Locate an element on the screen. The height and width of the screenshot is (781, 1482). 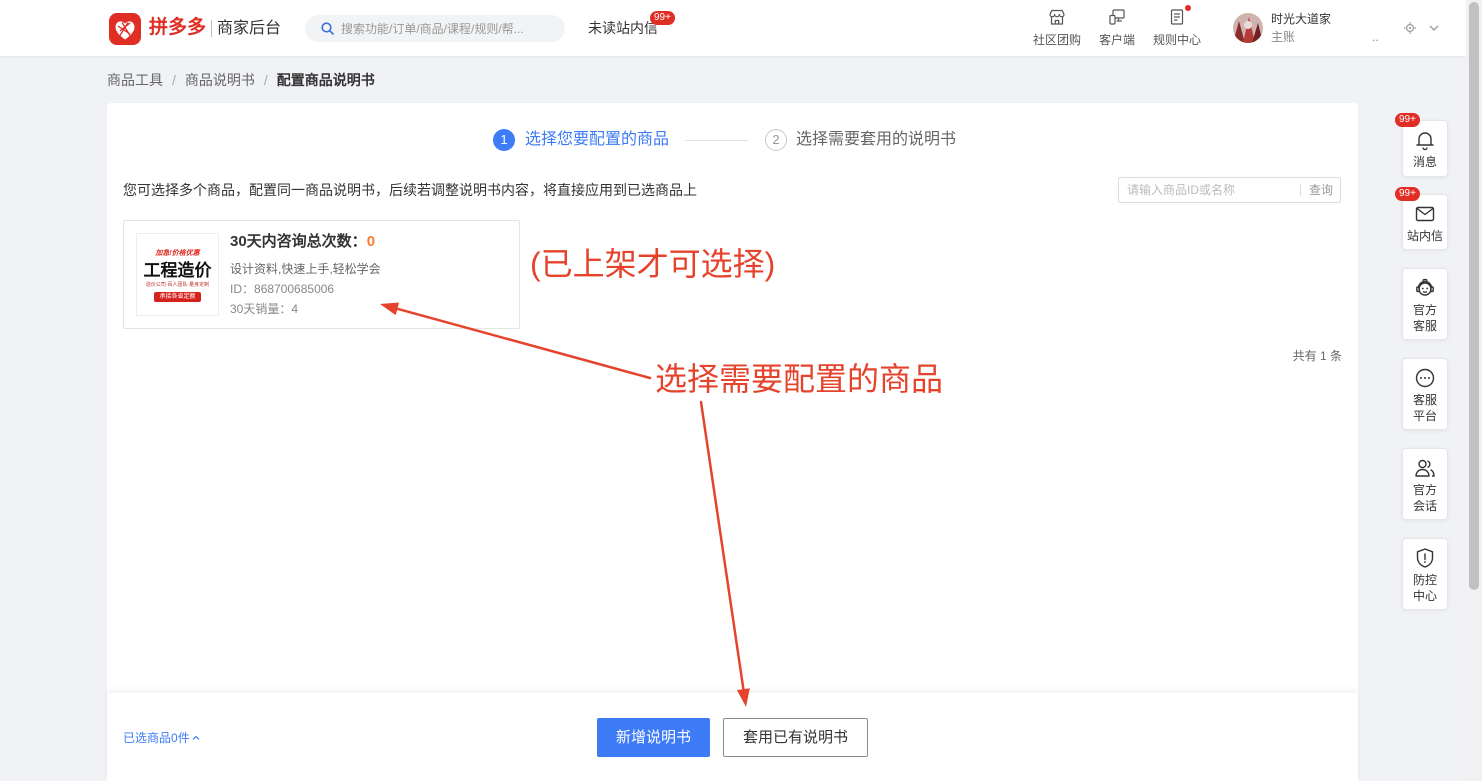
step-1-label: 选择您要配置的商品 is located at coordinates (597, 139).